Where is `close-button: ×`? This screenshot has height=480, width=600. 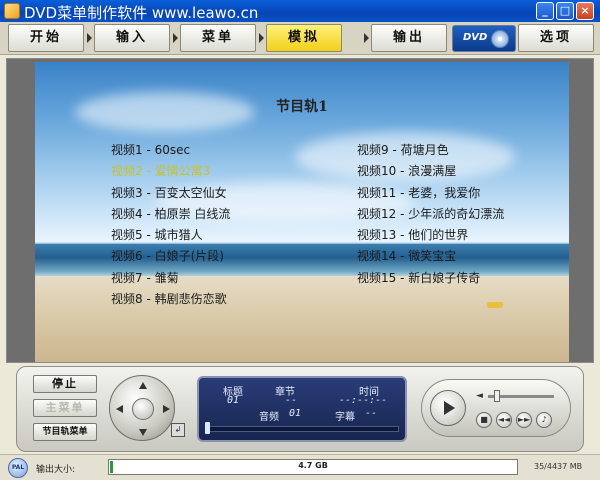 close-button: × is located at coordinates (585, 11).